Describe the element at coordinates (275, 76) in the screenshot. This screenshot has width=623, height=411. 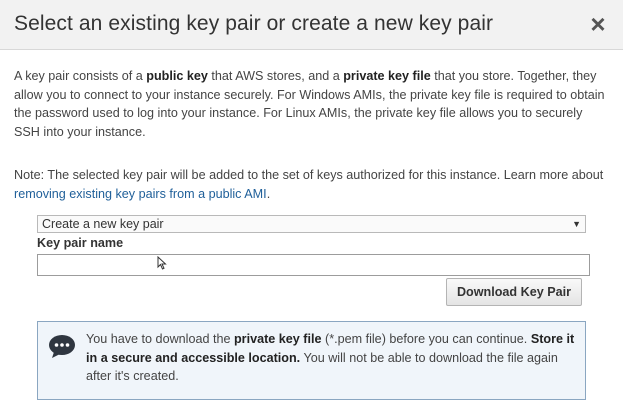
I see `intro-text-2: that AWS stores, and a` at that location.